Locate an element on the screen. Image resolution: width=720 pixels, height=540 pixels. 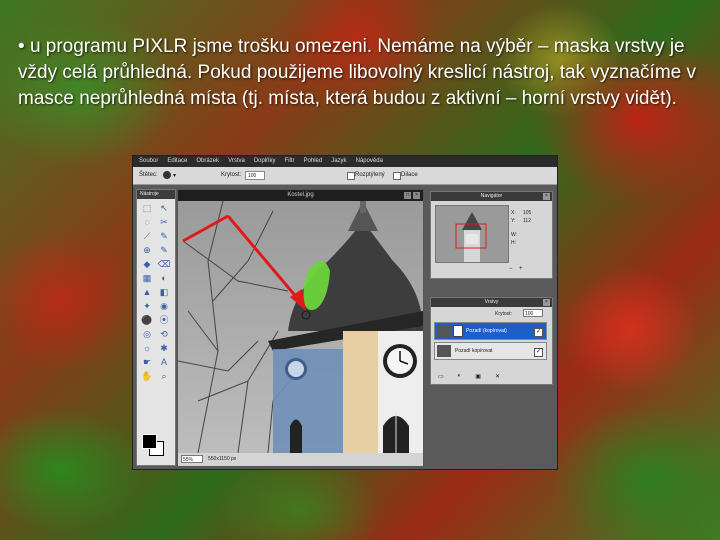
bloat-tool-icon: ☼ is located at coordinates (147, 348).